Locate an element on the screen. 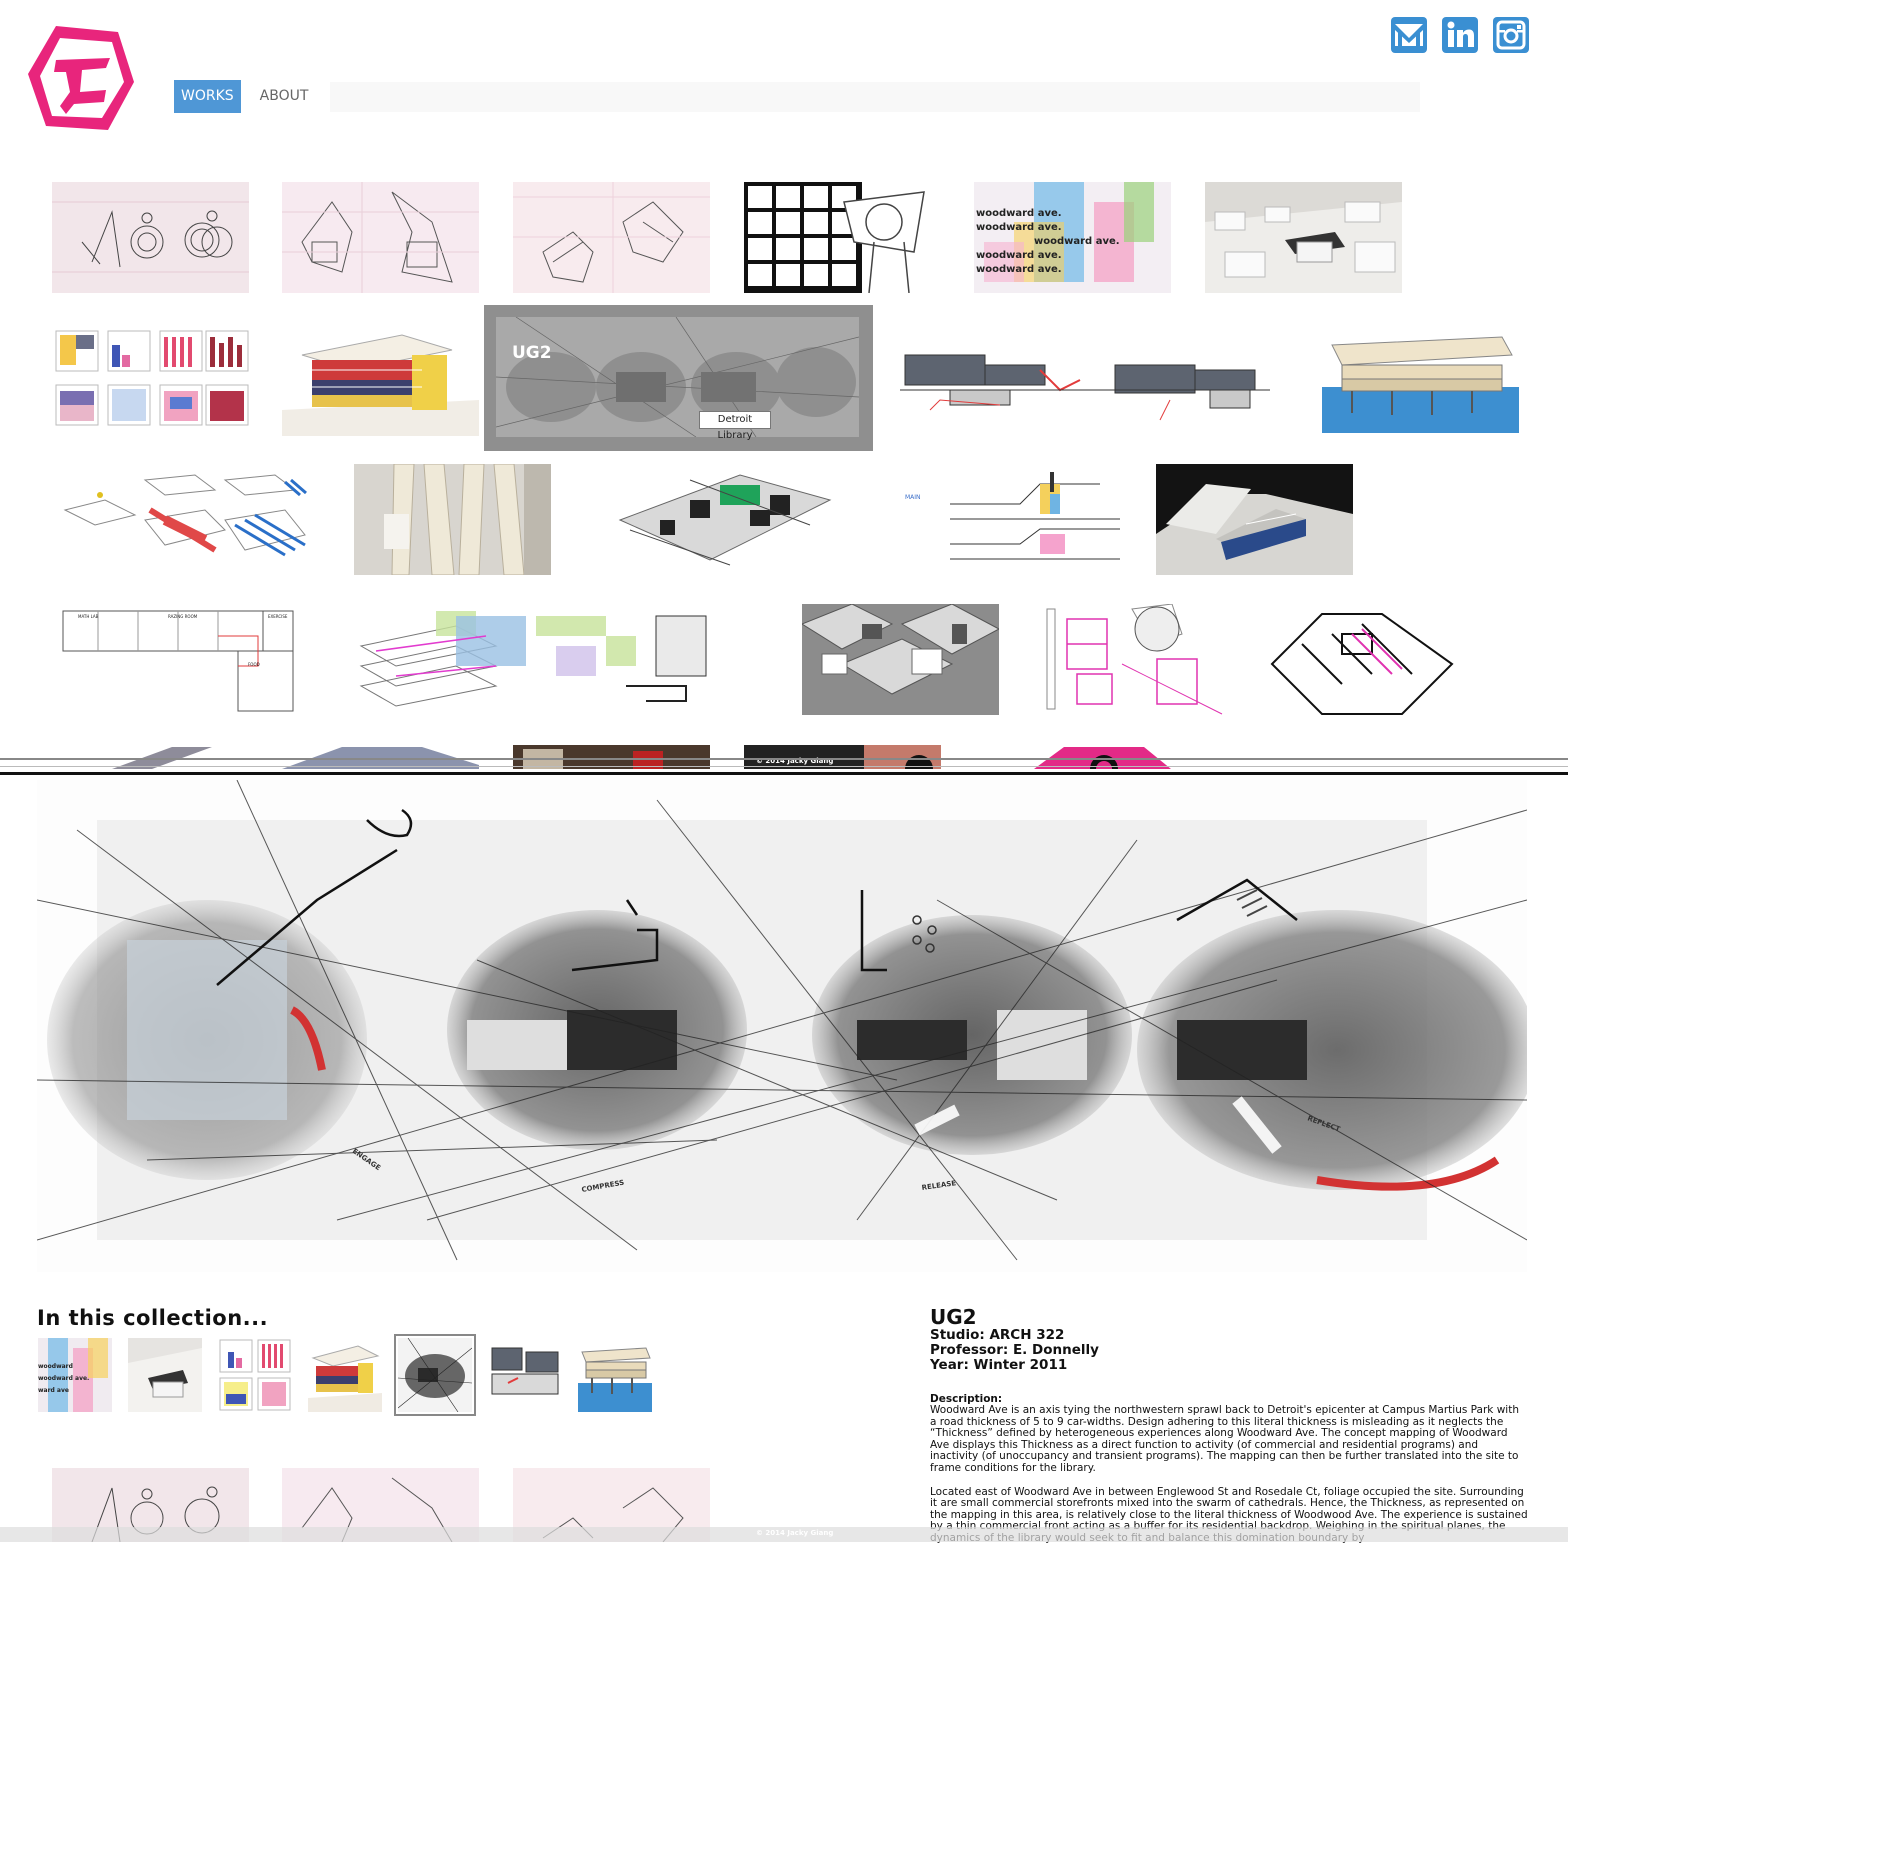 The image size is (1904, 1872). collection-thumbnail: woodward woodward ave. ward ave is located at coordinates (75, 1375).